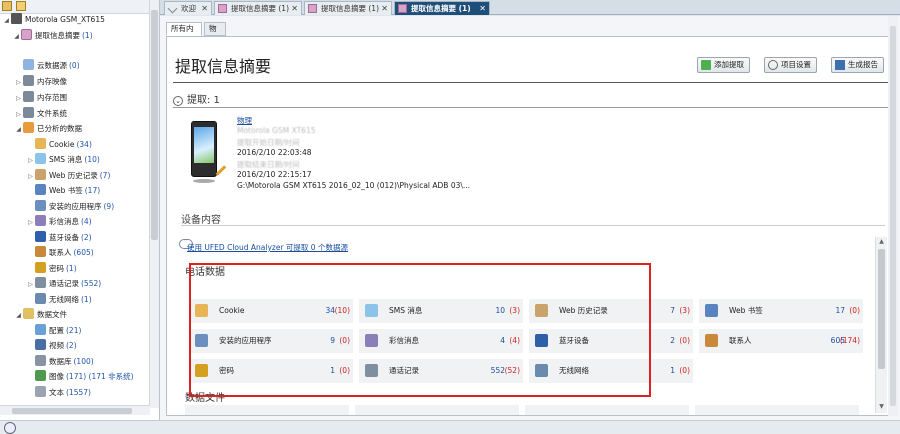 This screenshot has height=434, width=900. Describe the element at coordinates (684, 311) in the screenshot. I see `phone-data-deleted-count: (3)` at that location.